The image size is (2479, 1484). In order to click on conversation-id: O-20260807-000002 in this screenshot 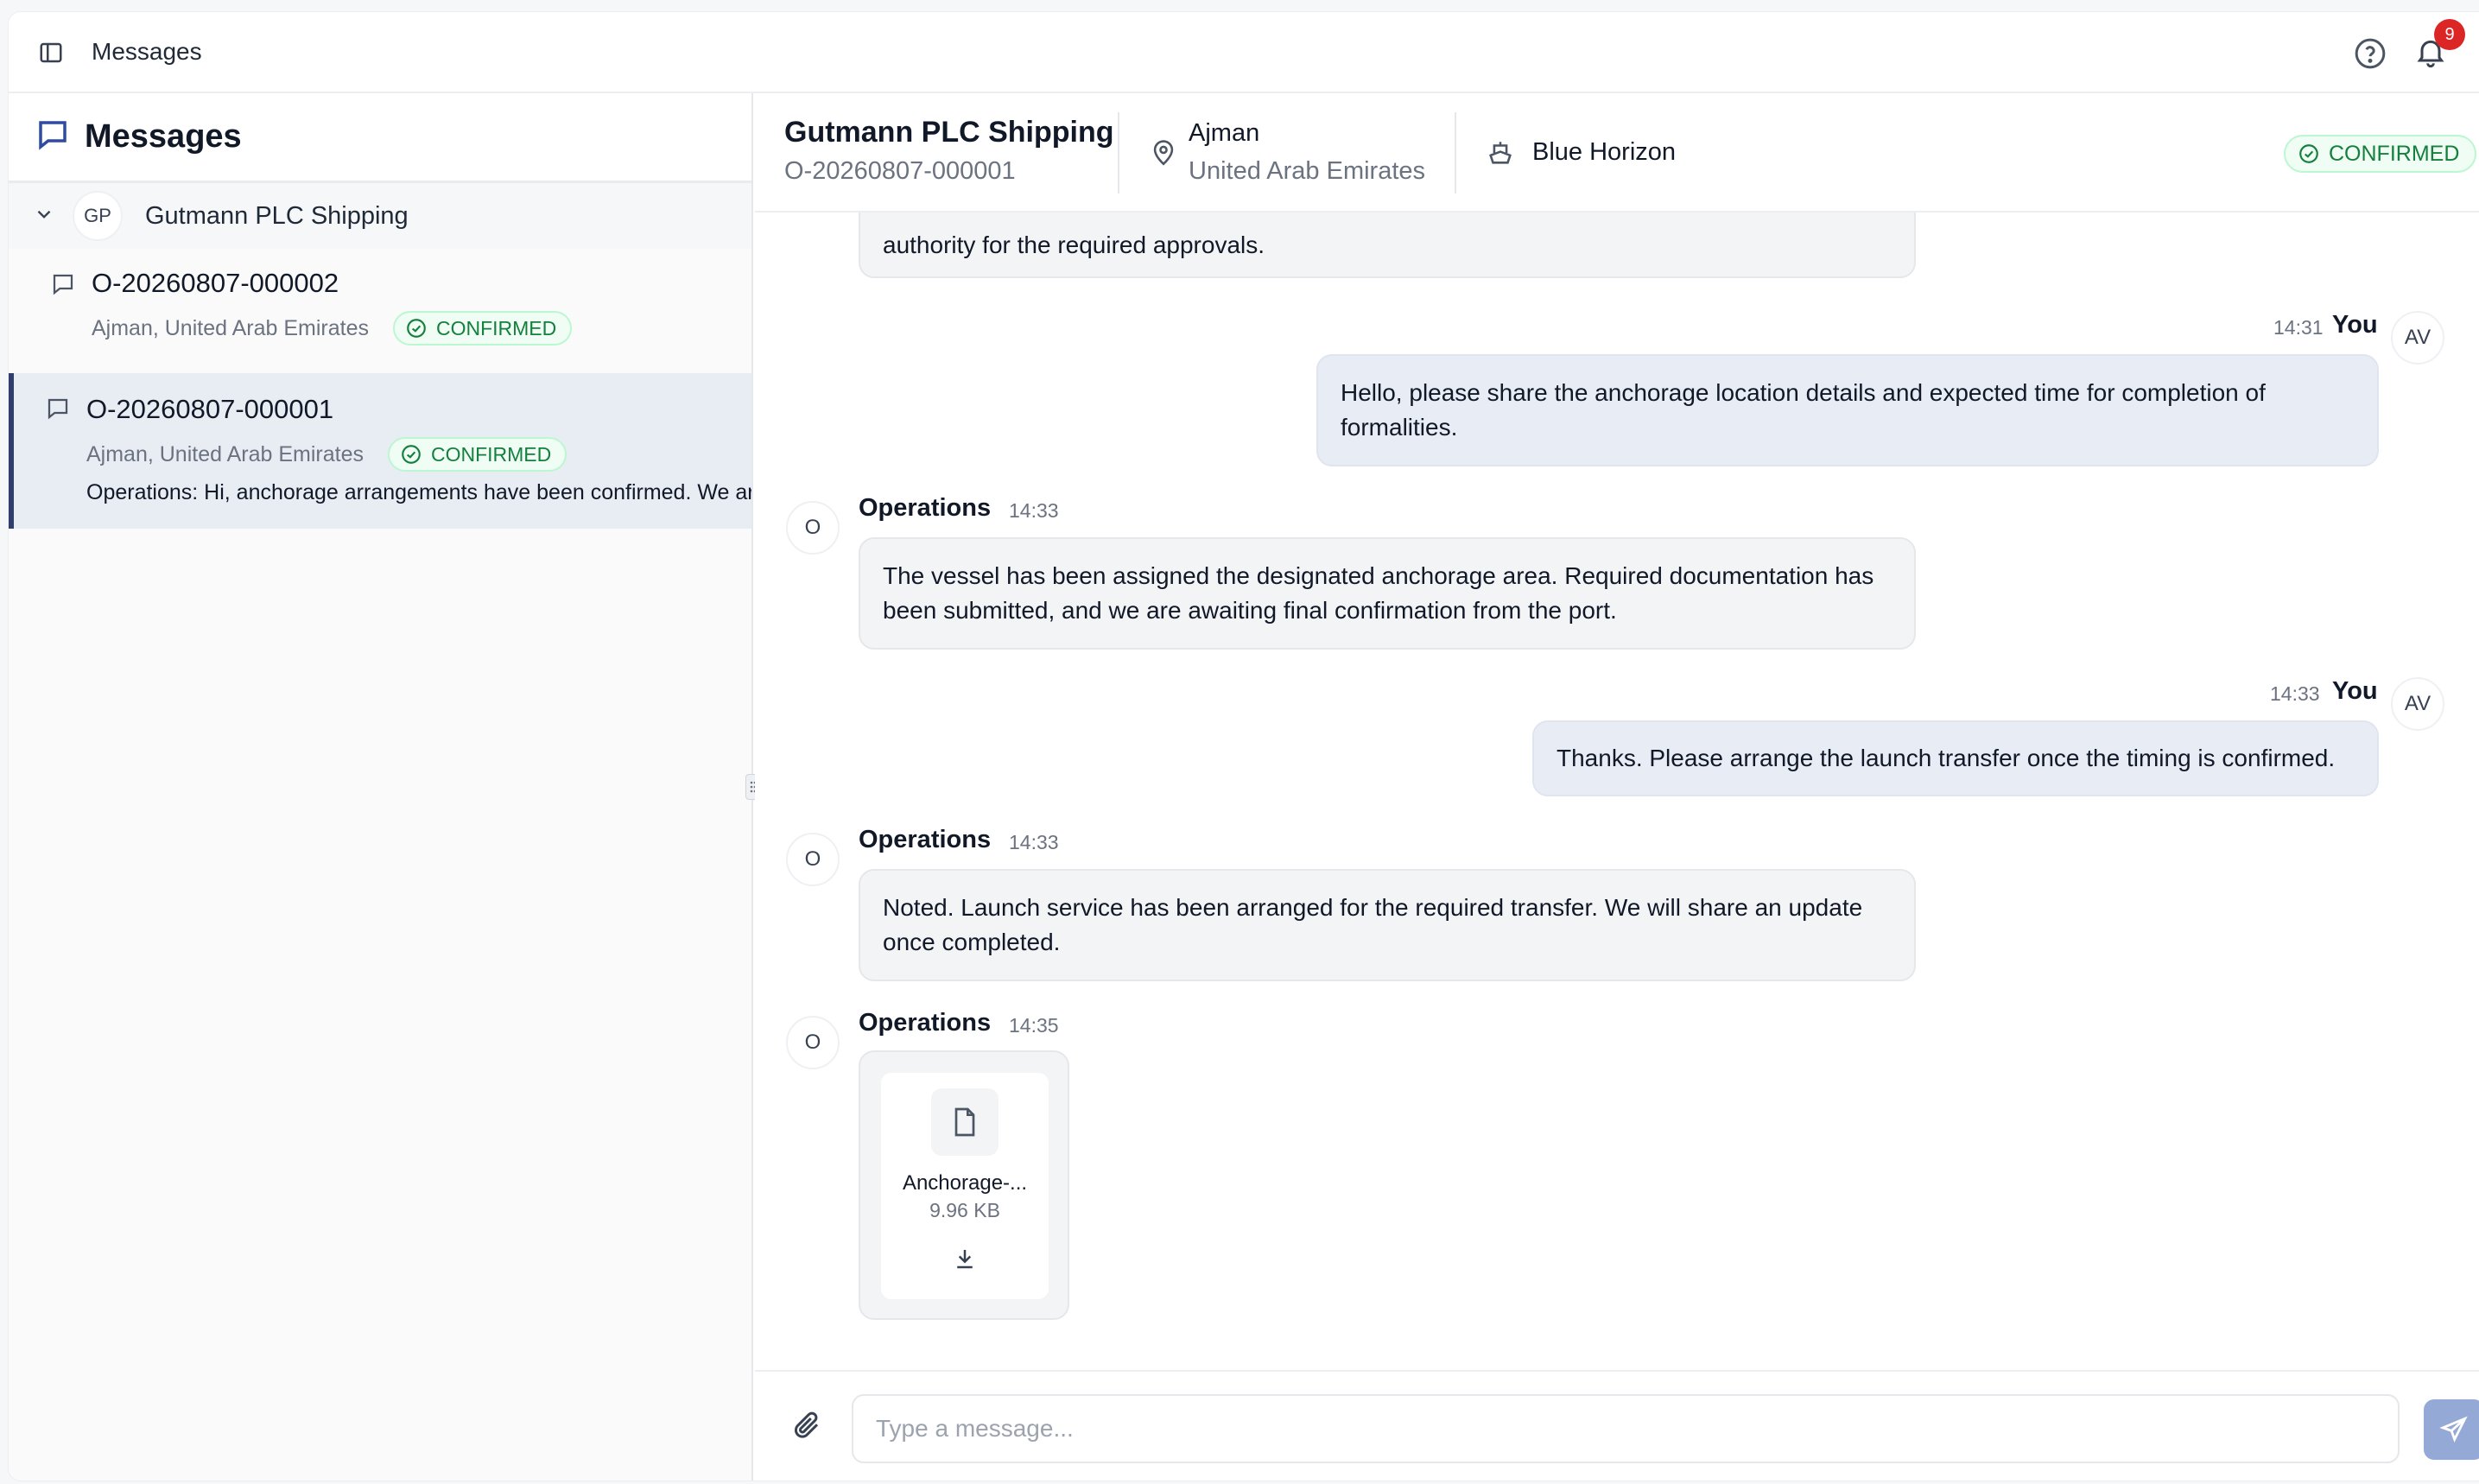, I will do `click(215, 283)`.